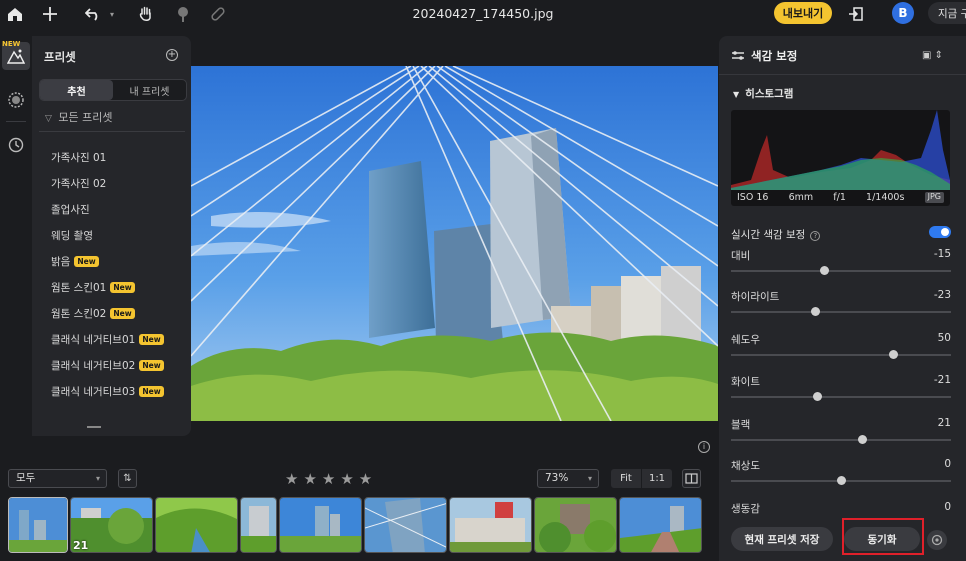 The height and width of the screenshot is (561, 966). Describe the element at coordinates (48, 119) in the screenshot. I see `filter-icon: ▽` at that location.